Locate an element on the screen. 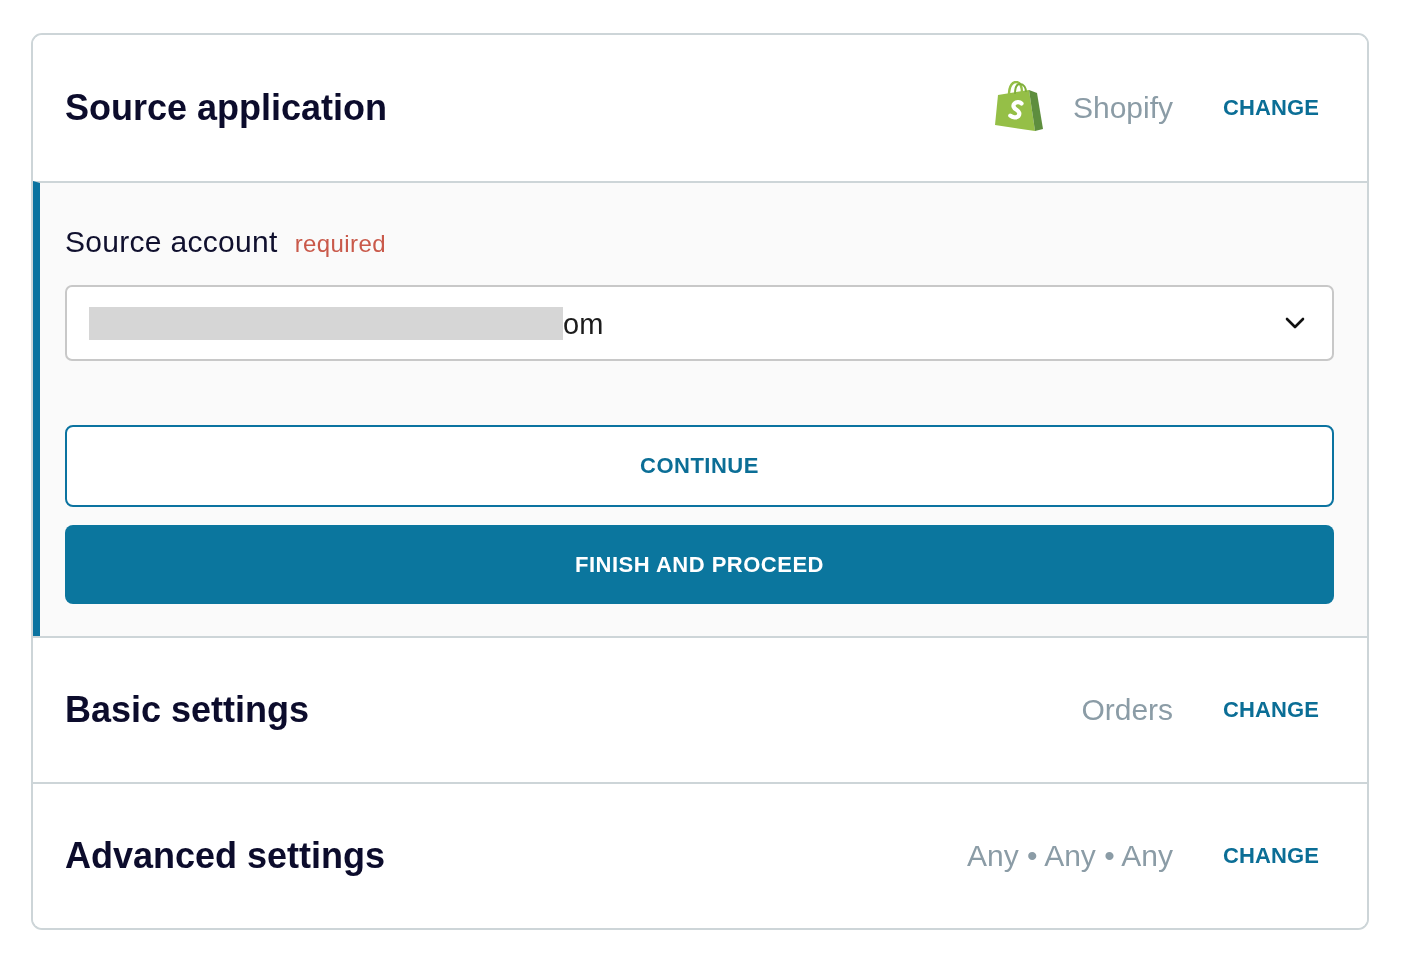 This screenshot has width=1402, height=972. section-summary: Orders is located at coordinates (1127, 710).